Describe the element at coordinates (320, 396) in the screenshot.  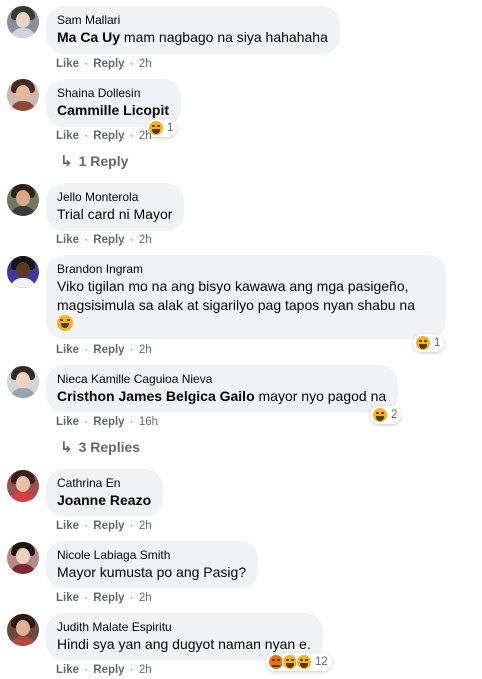
I see `comment-text: mayor nyo pagod na` at that location.